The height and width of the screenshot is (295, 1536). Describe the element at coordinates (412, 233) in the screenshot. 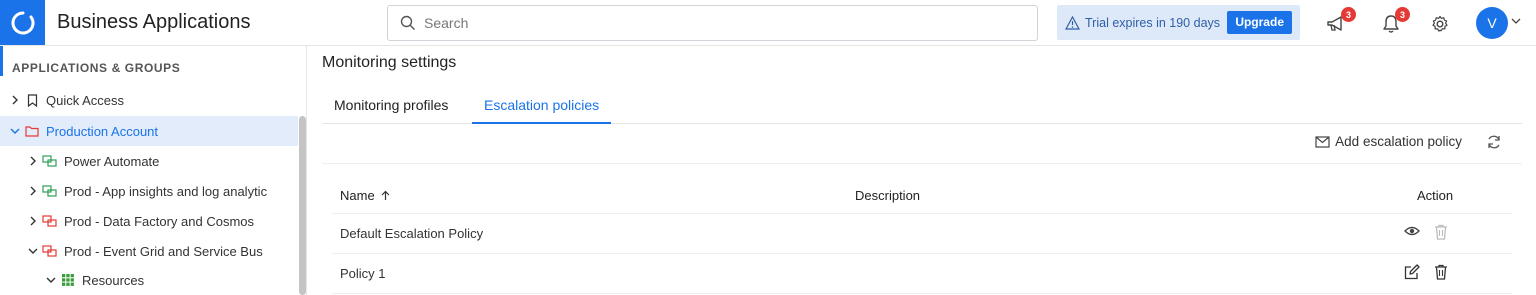

I see `policy-name: Default Escalation Policy` at that location.